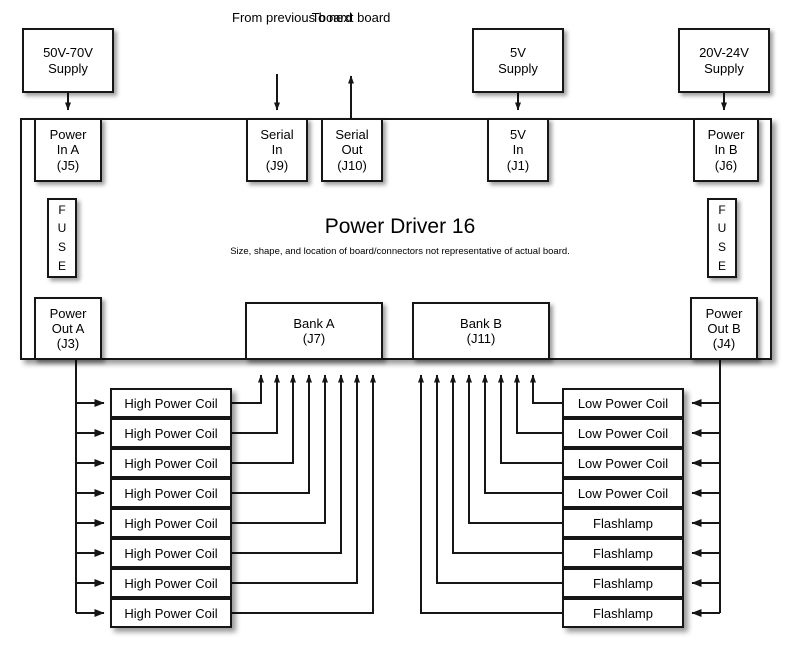 This screenshot has width=800, height=658. Describe the element at coordinates (61, 247) in the screenshot. I see `fuse-a-letter-3: S` at that location.